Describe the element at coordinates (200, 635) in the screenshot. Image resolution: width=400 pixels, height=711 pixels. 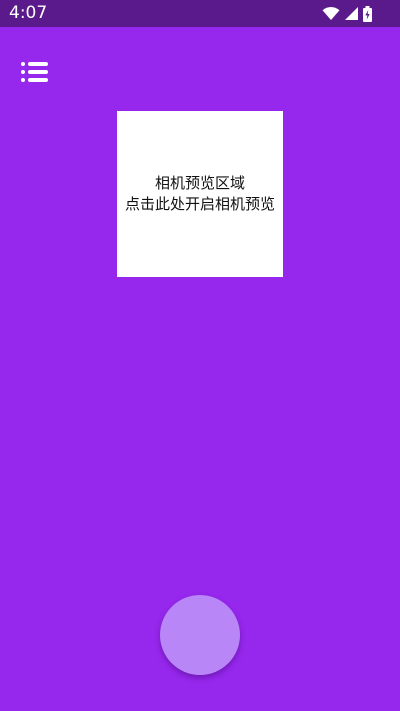
I see `shutter-button` at that location.